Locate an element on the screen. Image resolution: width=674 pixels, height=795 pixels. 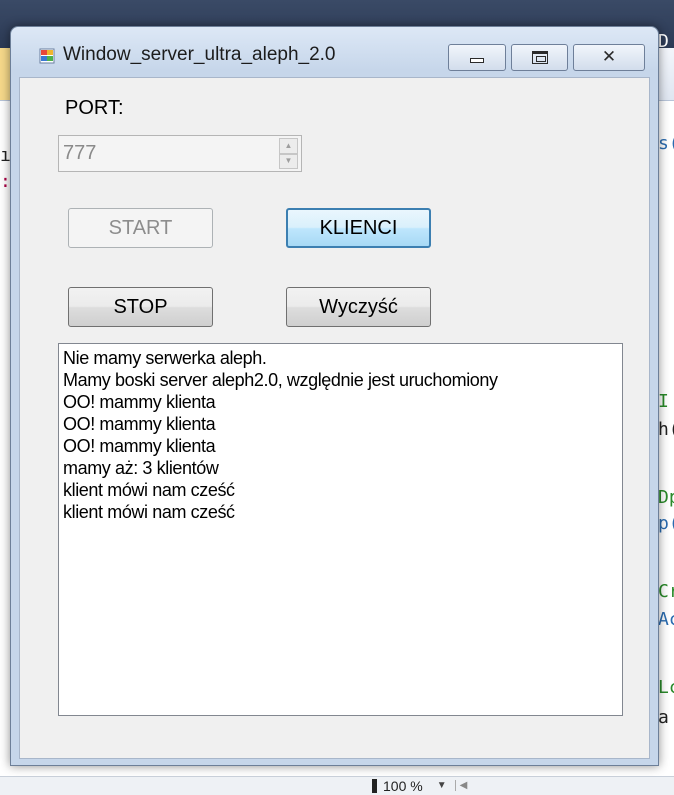
clear-button: Wyczyść is located at coordinates (358, 307).